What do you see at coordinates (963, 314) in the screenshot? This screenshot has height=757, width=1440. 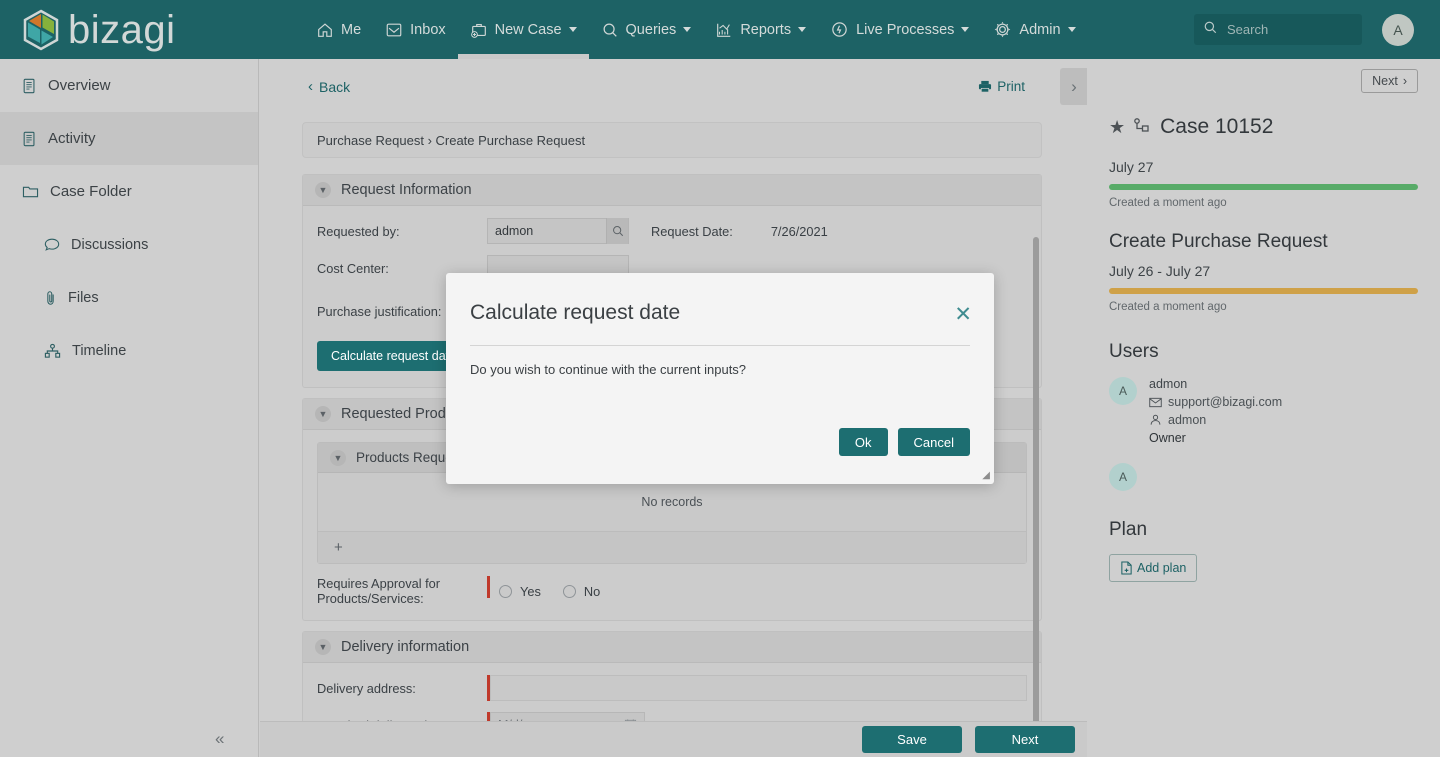 I see `close-icon: ✕` at bounding box center [963, 314].